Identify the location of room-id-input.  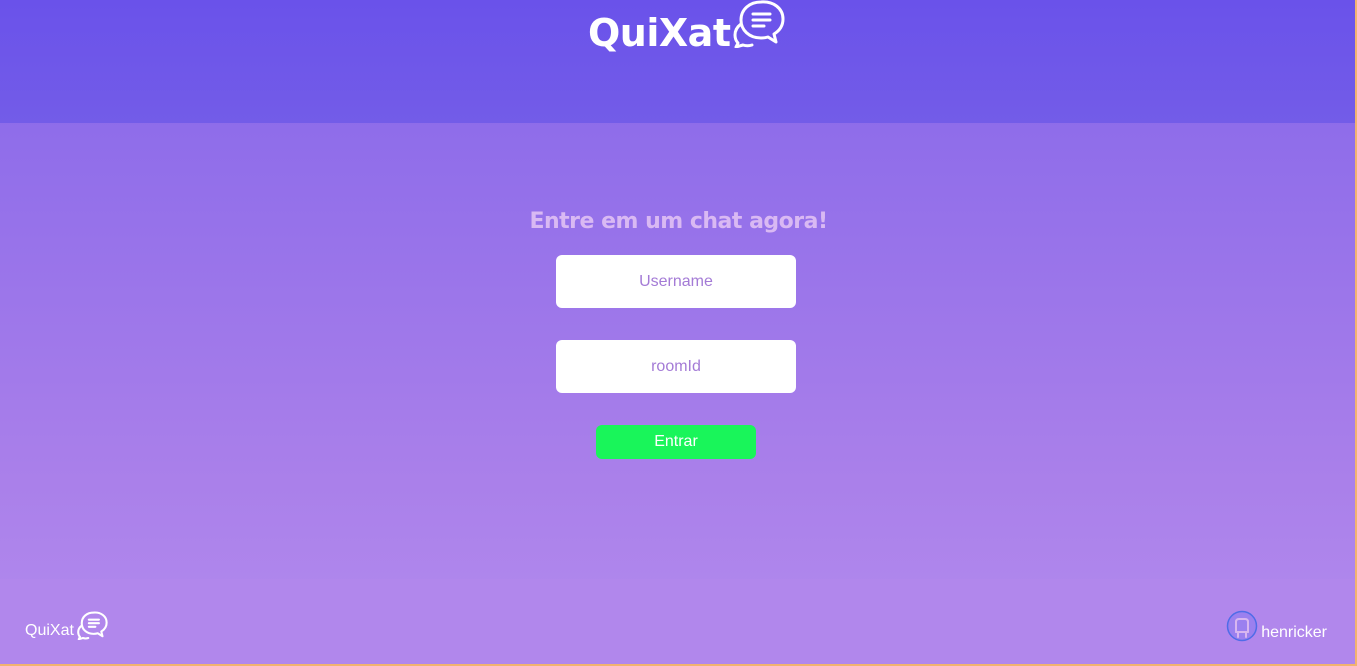
(676, 366).